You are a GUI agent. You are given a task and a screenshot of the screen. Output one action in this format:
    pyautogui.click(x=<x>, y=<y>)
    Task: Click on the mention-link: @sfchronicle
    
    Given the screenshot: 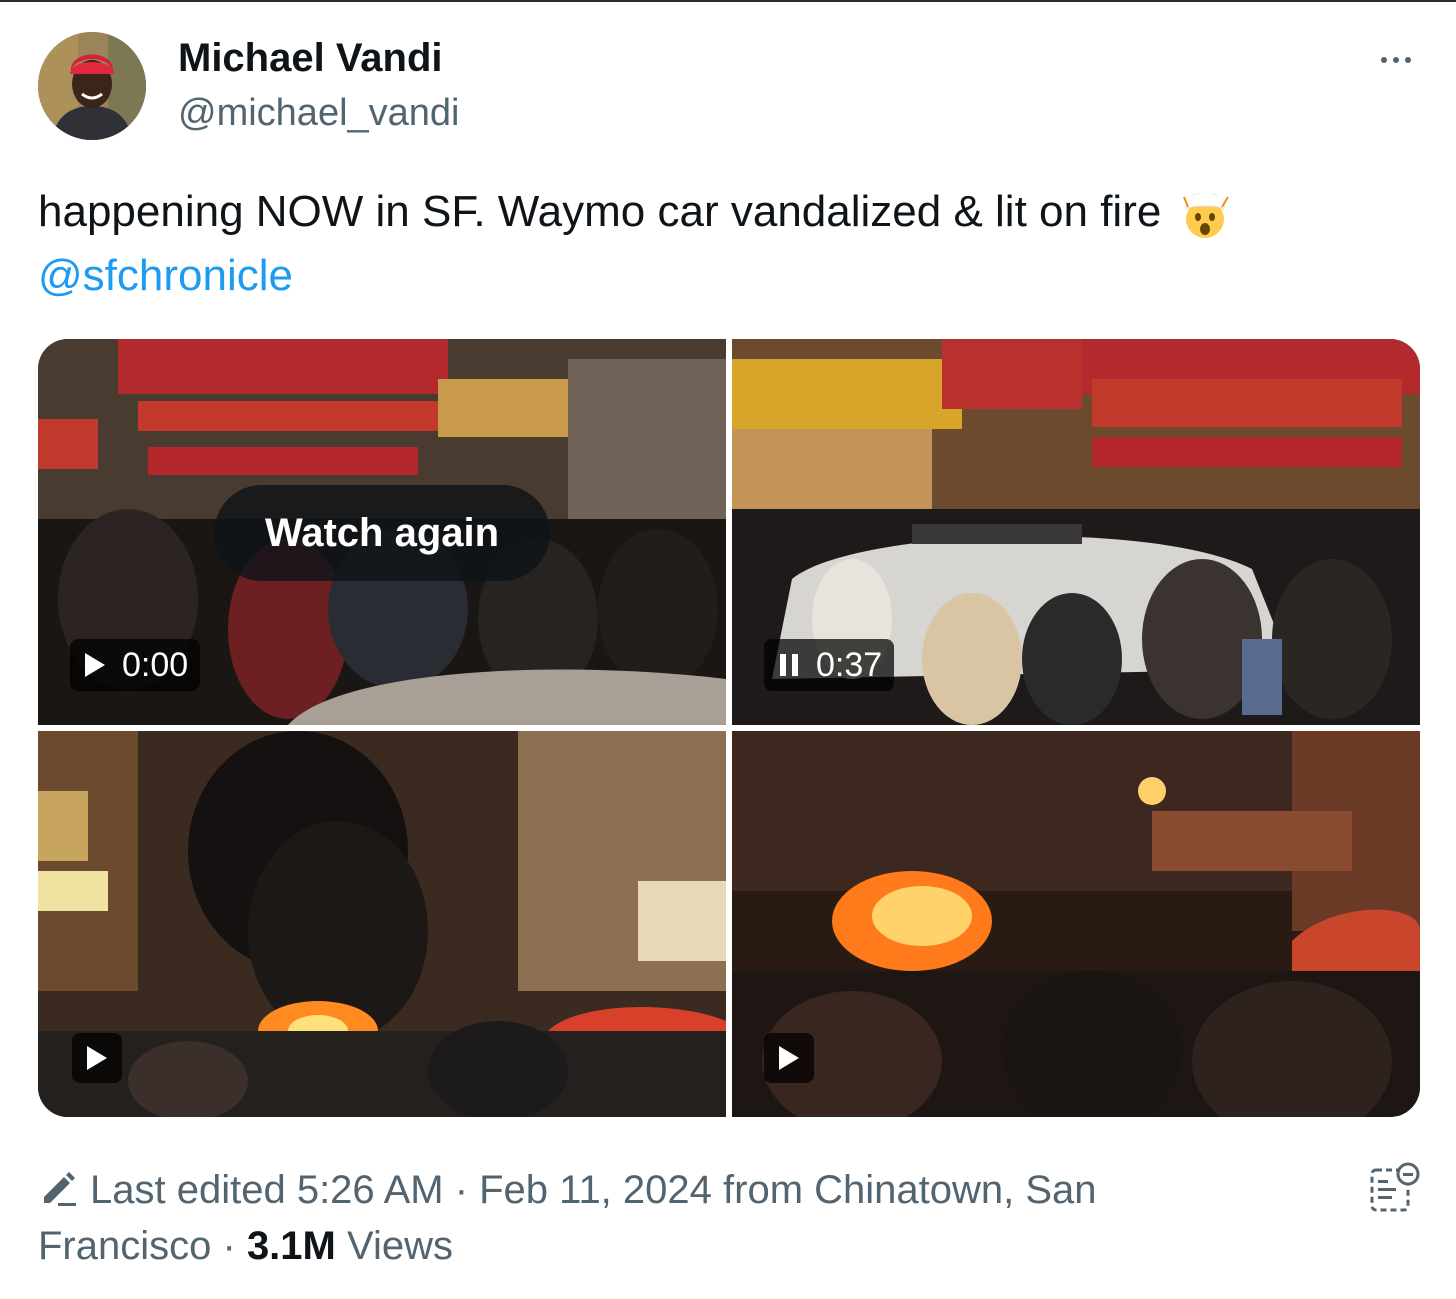 What is the action you would take?
    pyautogui.click(x=165, y=275)
    